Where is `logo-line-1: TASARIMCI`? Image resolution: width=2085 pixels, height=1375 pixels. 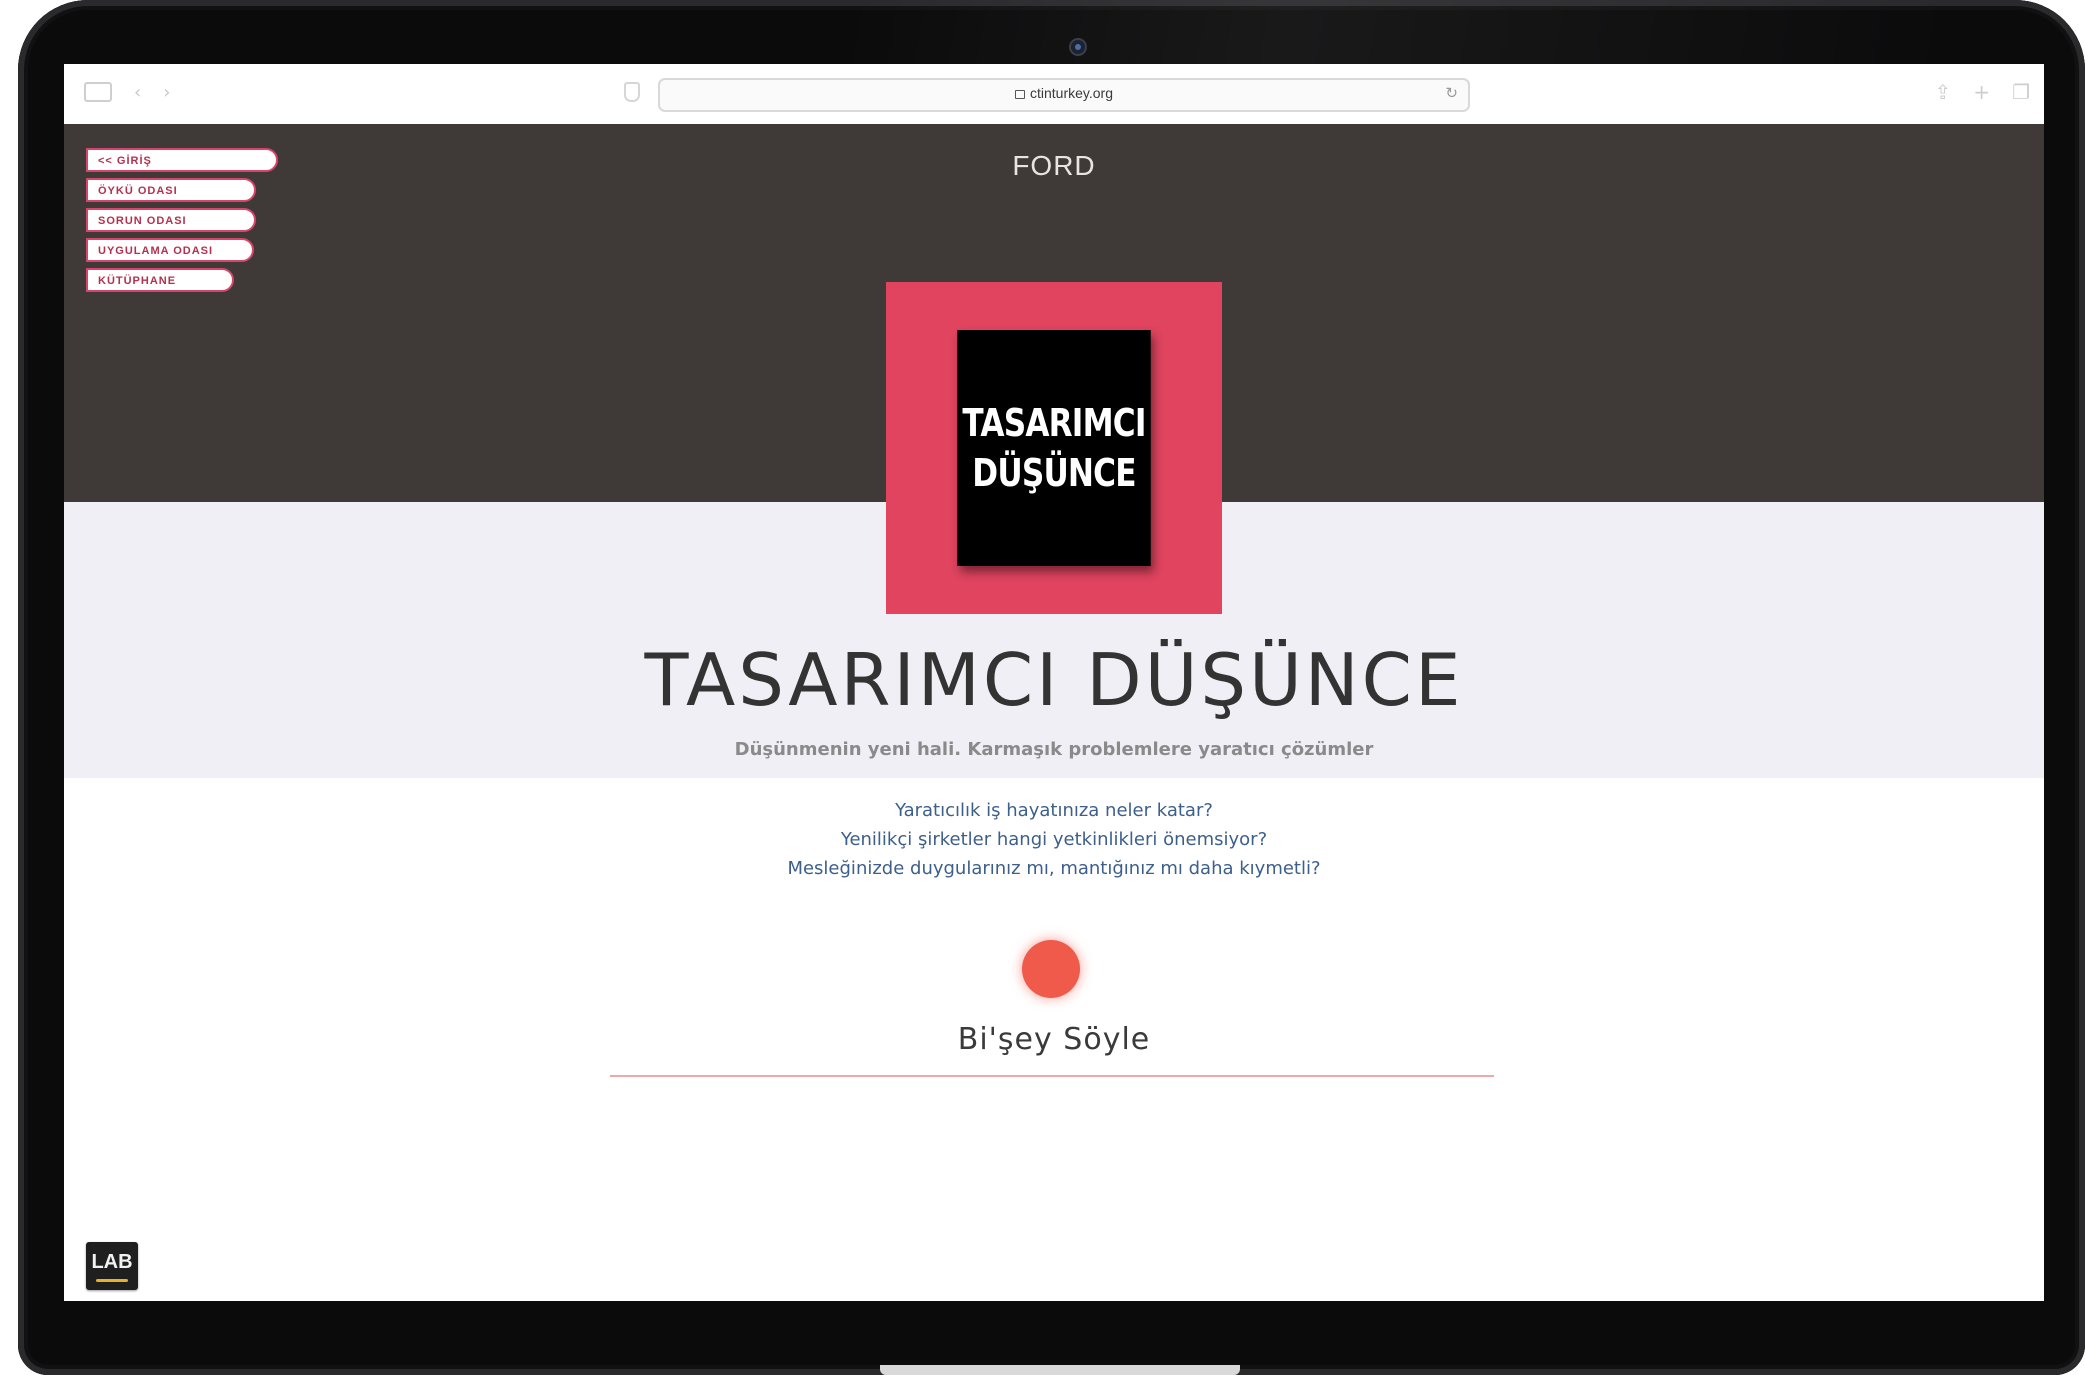
logo-line-1: TASARIMCI is located at coordinates (1054, 423).